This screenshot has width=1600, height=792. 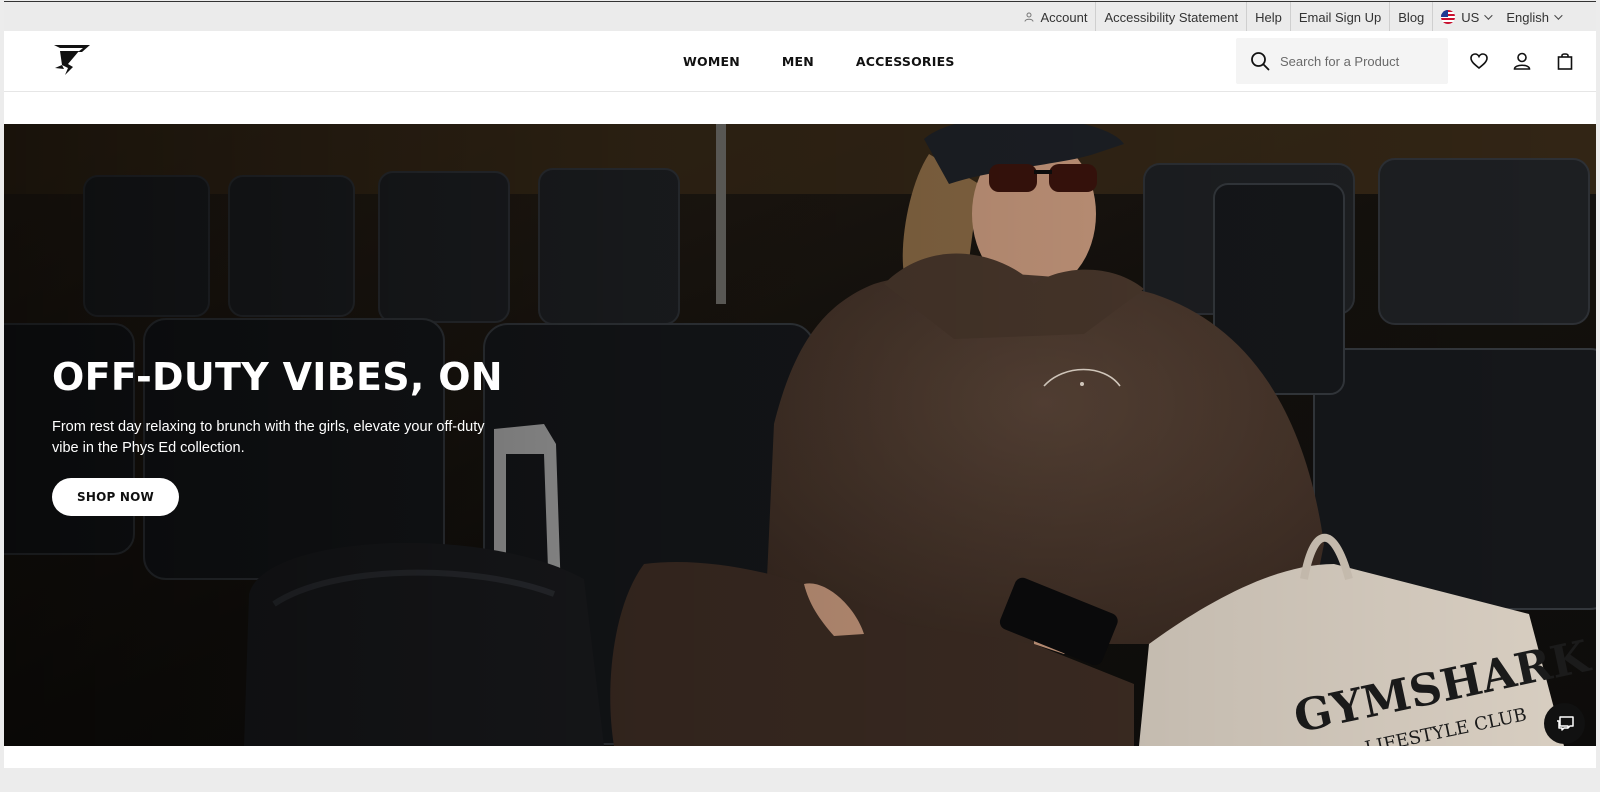 What do you see at coordinates (1269, 17) in the screenshot?
I see `help-link: Help` at bounding box center [1269, 17].